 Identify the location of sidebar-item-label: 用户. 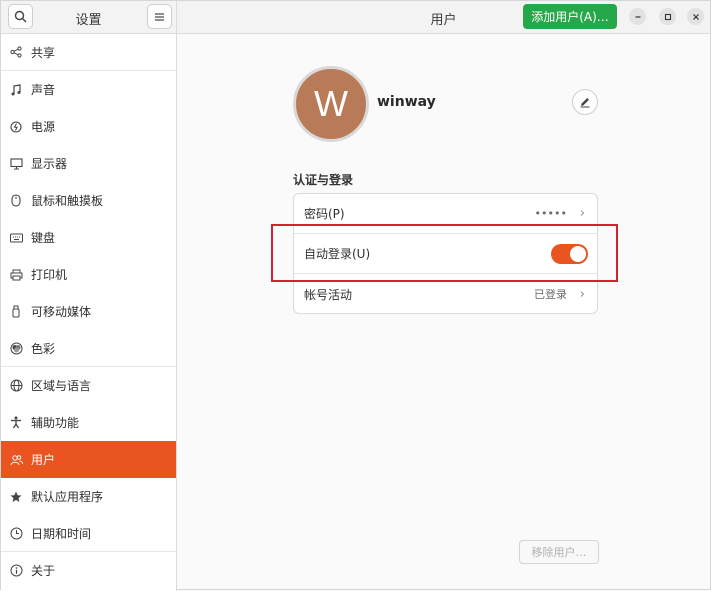
(43, 460).